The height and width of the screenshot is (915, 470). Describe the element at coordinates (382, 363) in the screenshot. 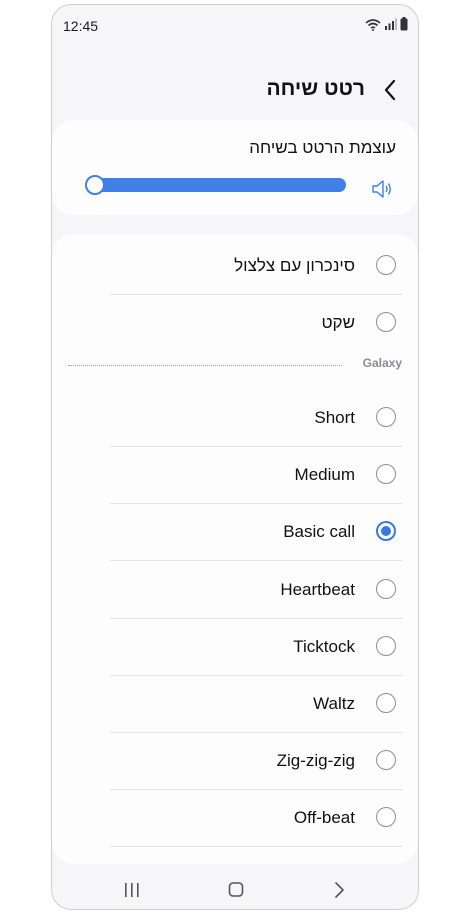

I see `section-title: Galaxy` at that location.